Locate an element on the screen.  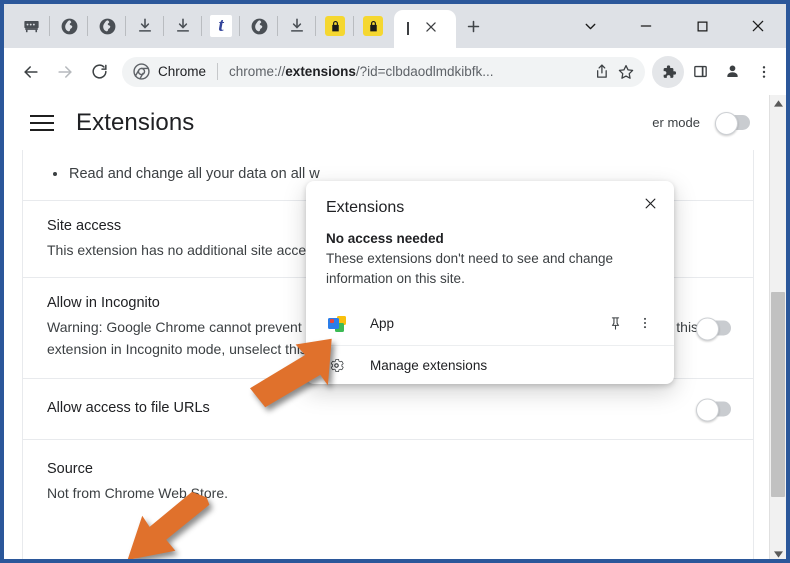
section-title: No access needed is located at coordinates (385, 238).